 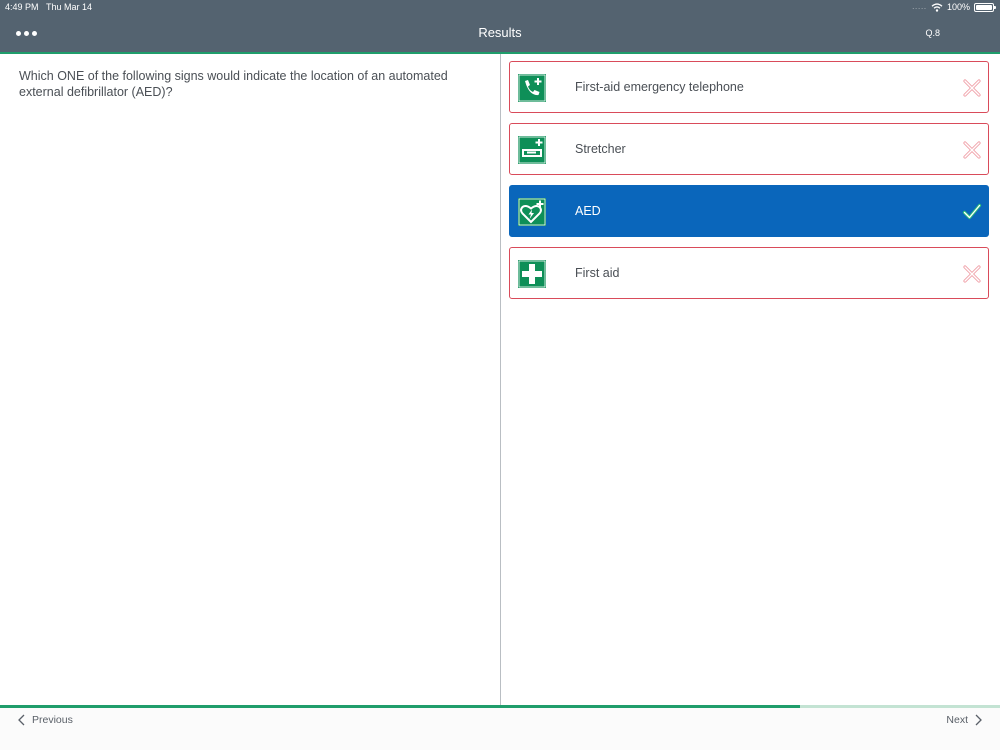 I want to click on page-title: Results, so click(x=500, y=32).